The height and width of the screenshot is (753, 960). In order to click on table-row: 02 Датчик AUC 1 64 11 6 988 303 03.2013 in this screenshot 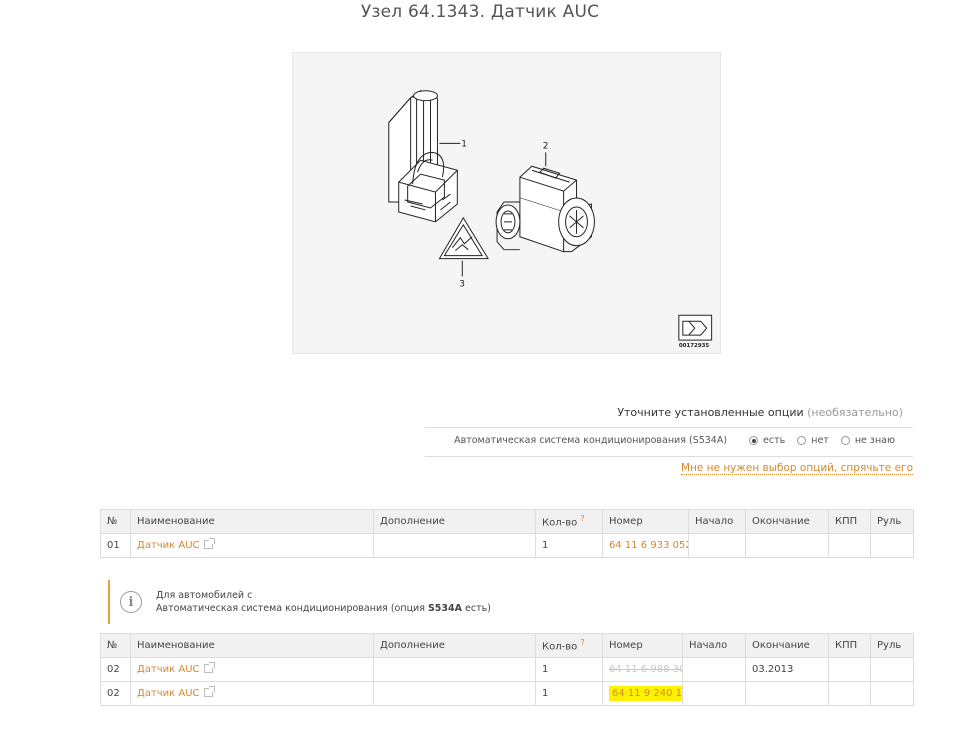, I will do `click(507, 669)`.